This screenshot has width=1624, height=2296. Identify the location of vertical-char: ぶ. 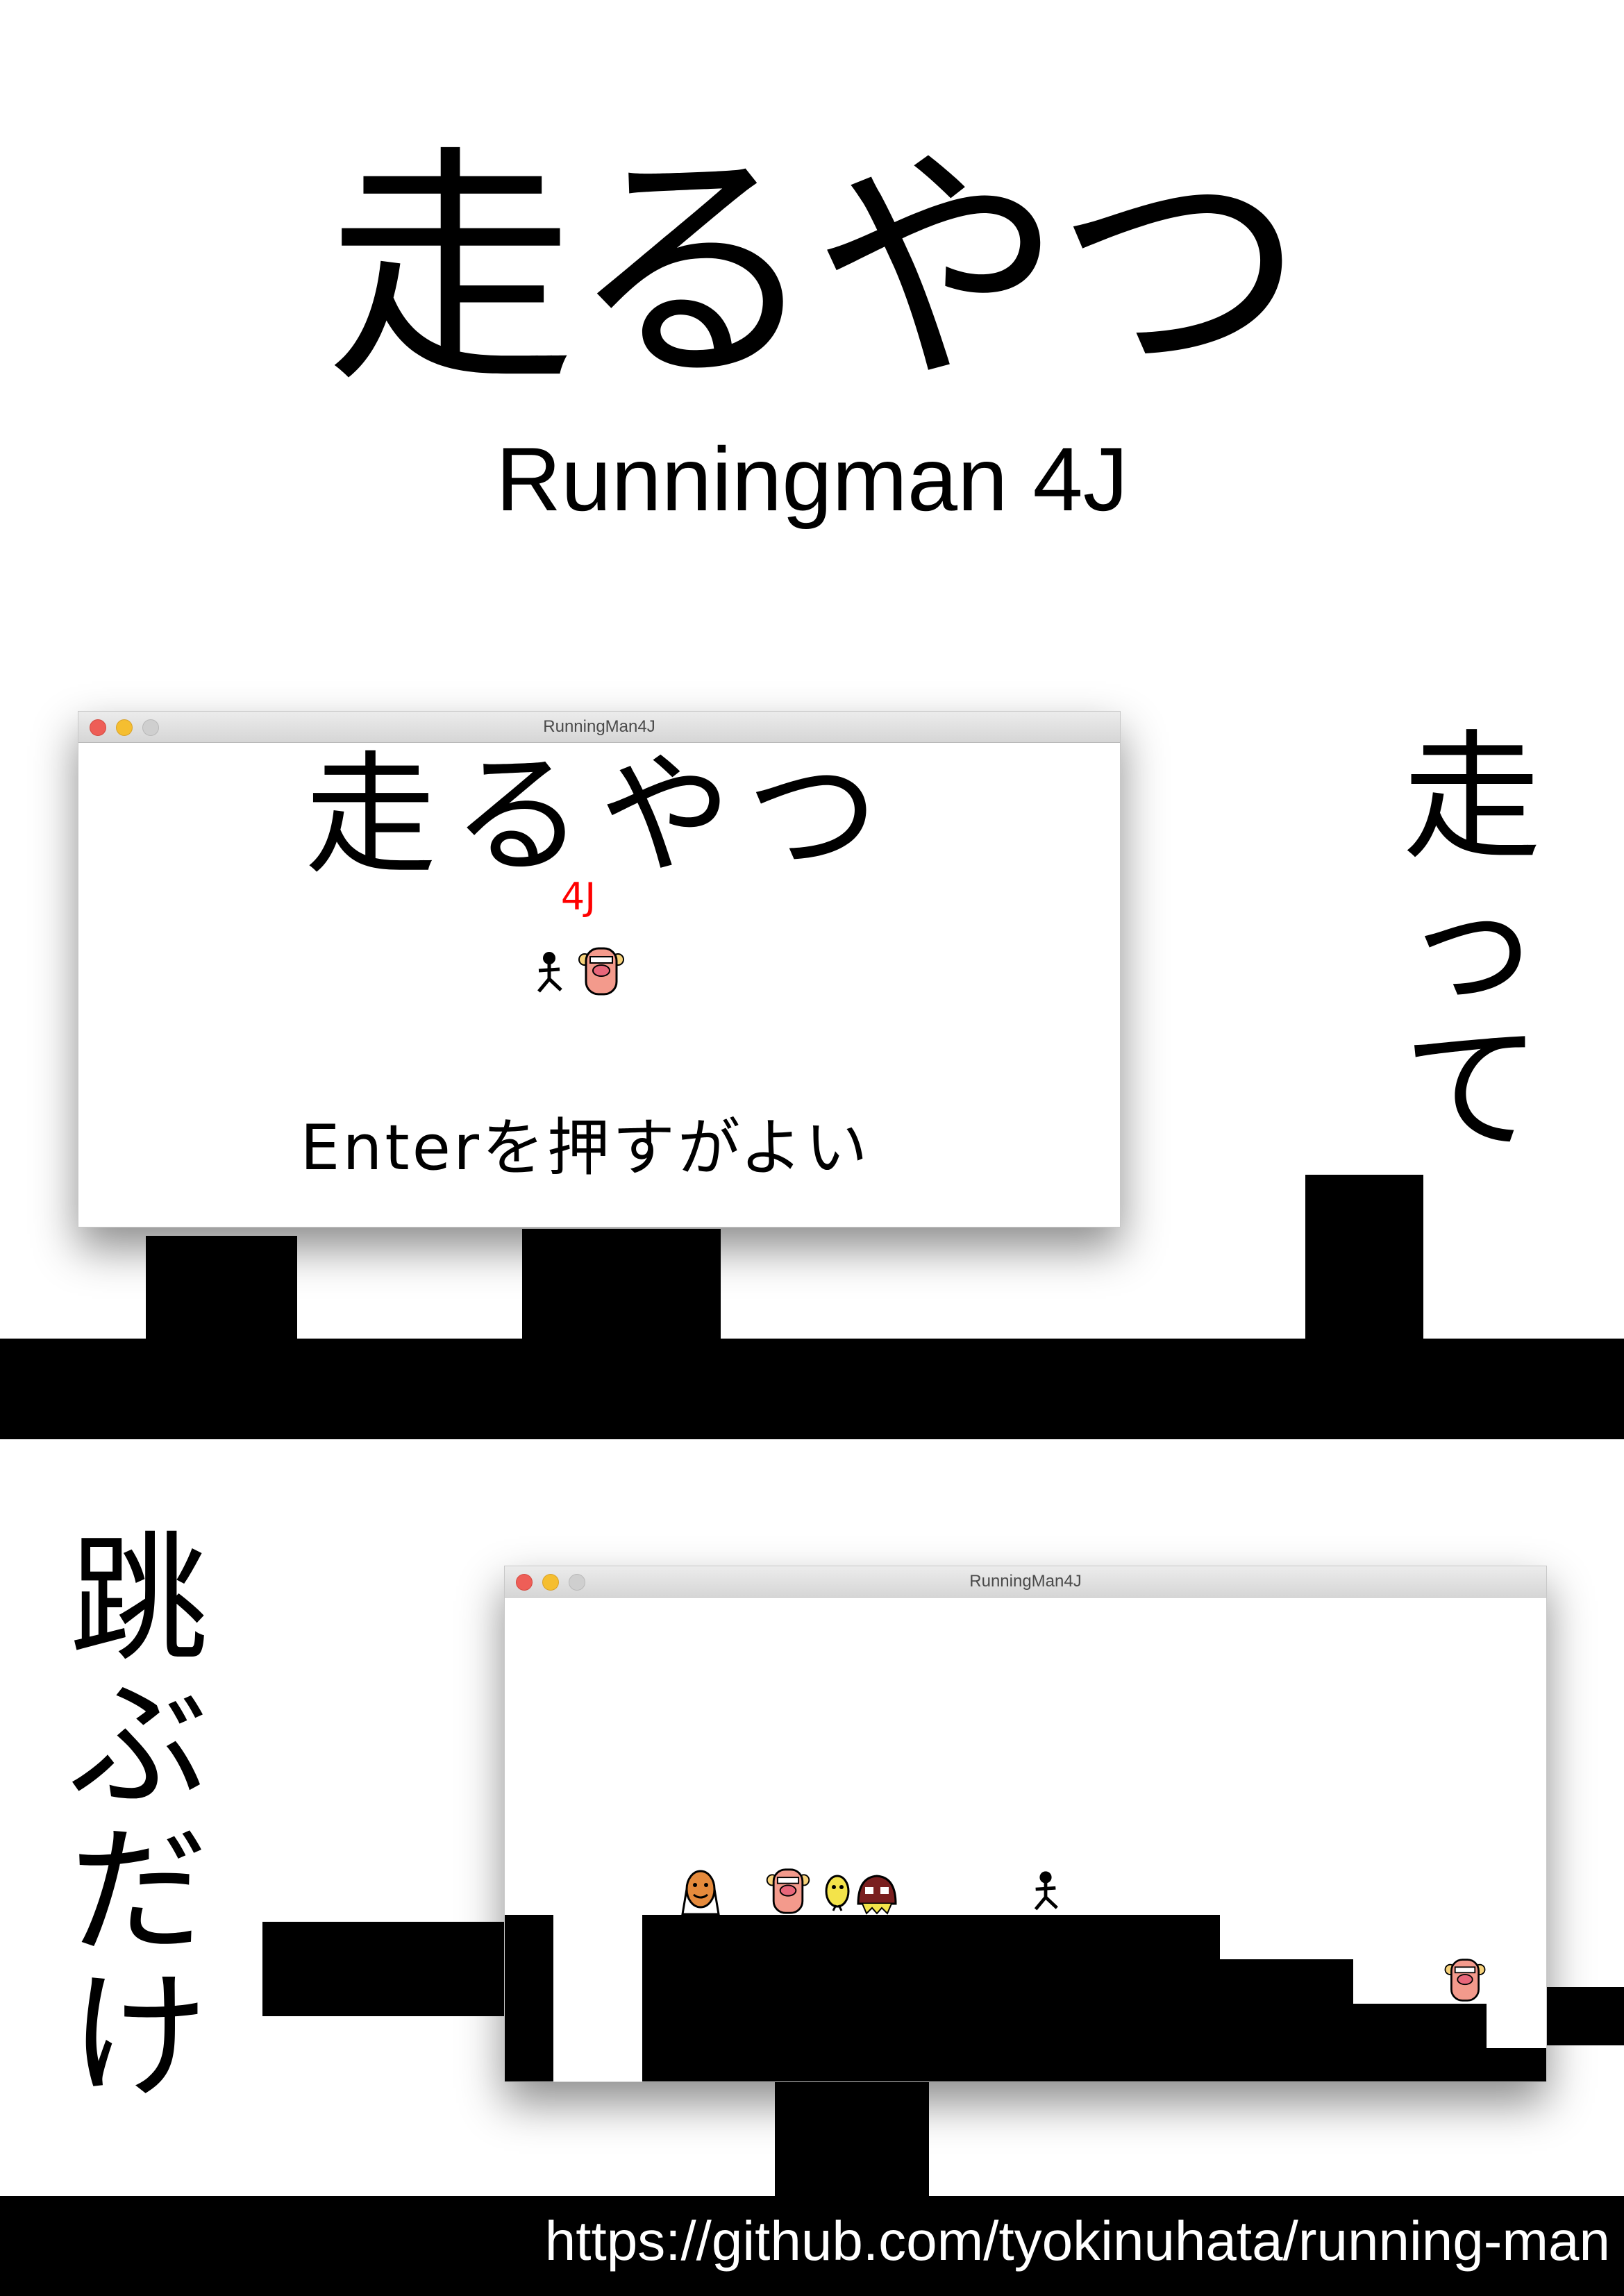
(139, 1746).